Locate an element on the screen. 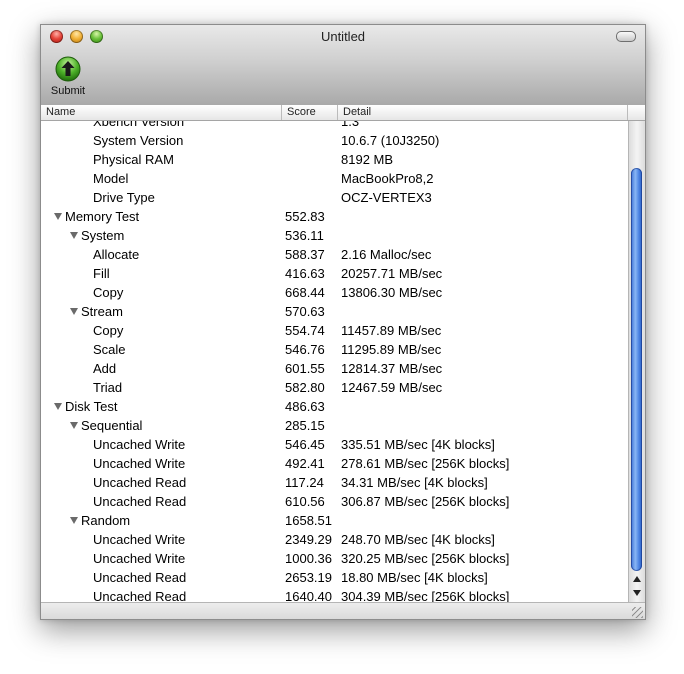  row-name-cell: Copy is located at coordinates (161, 330).